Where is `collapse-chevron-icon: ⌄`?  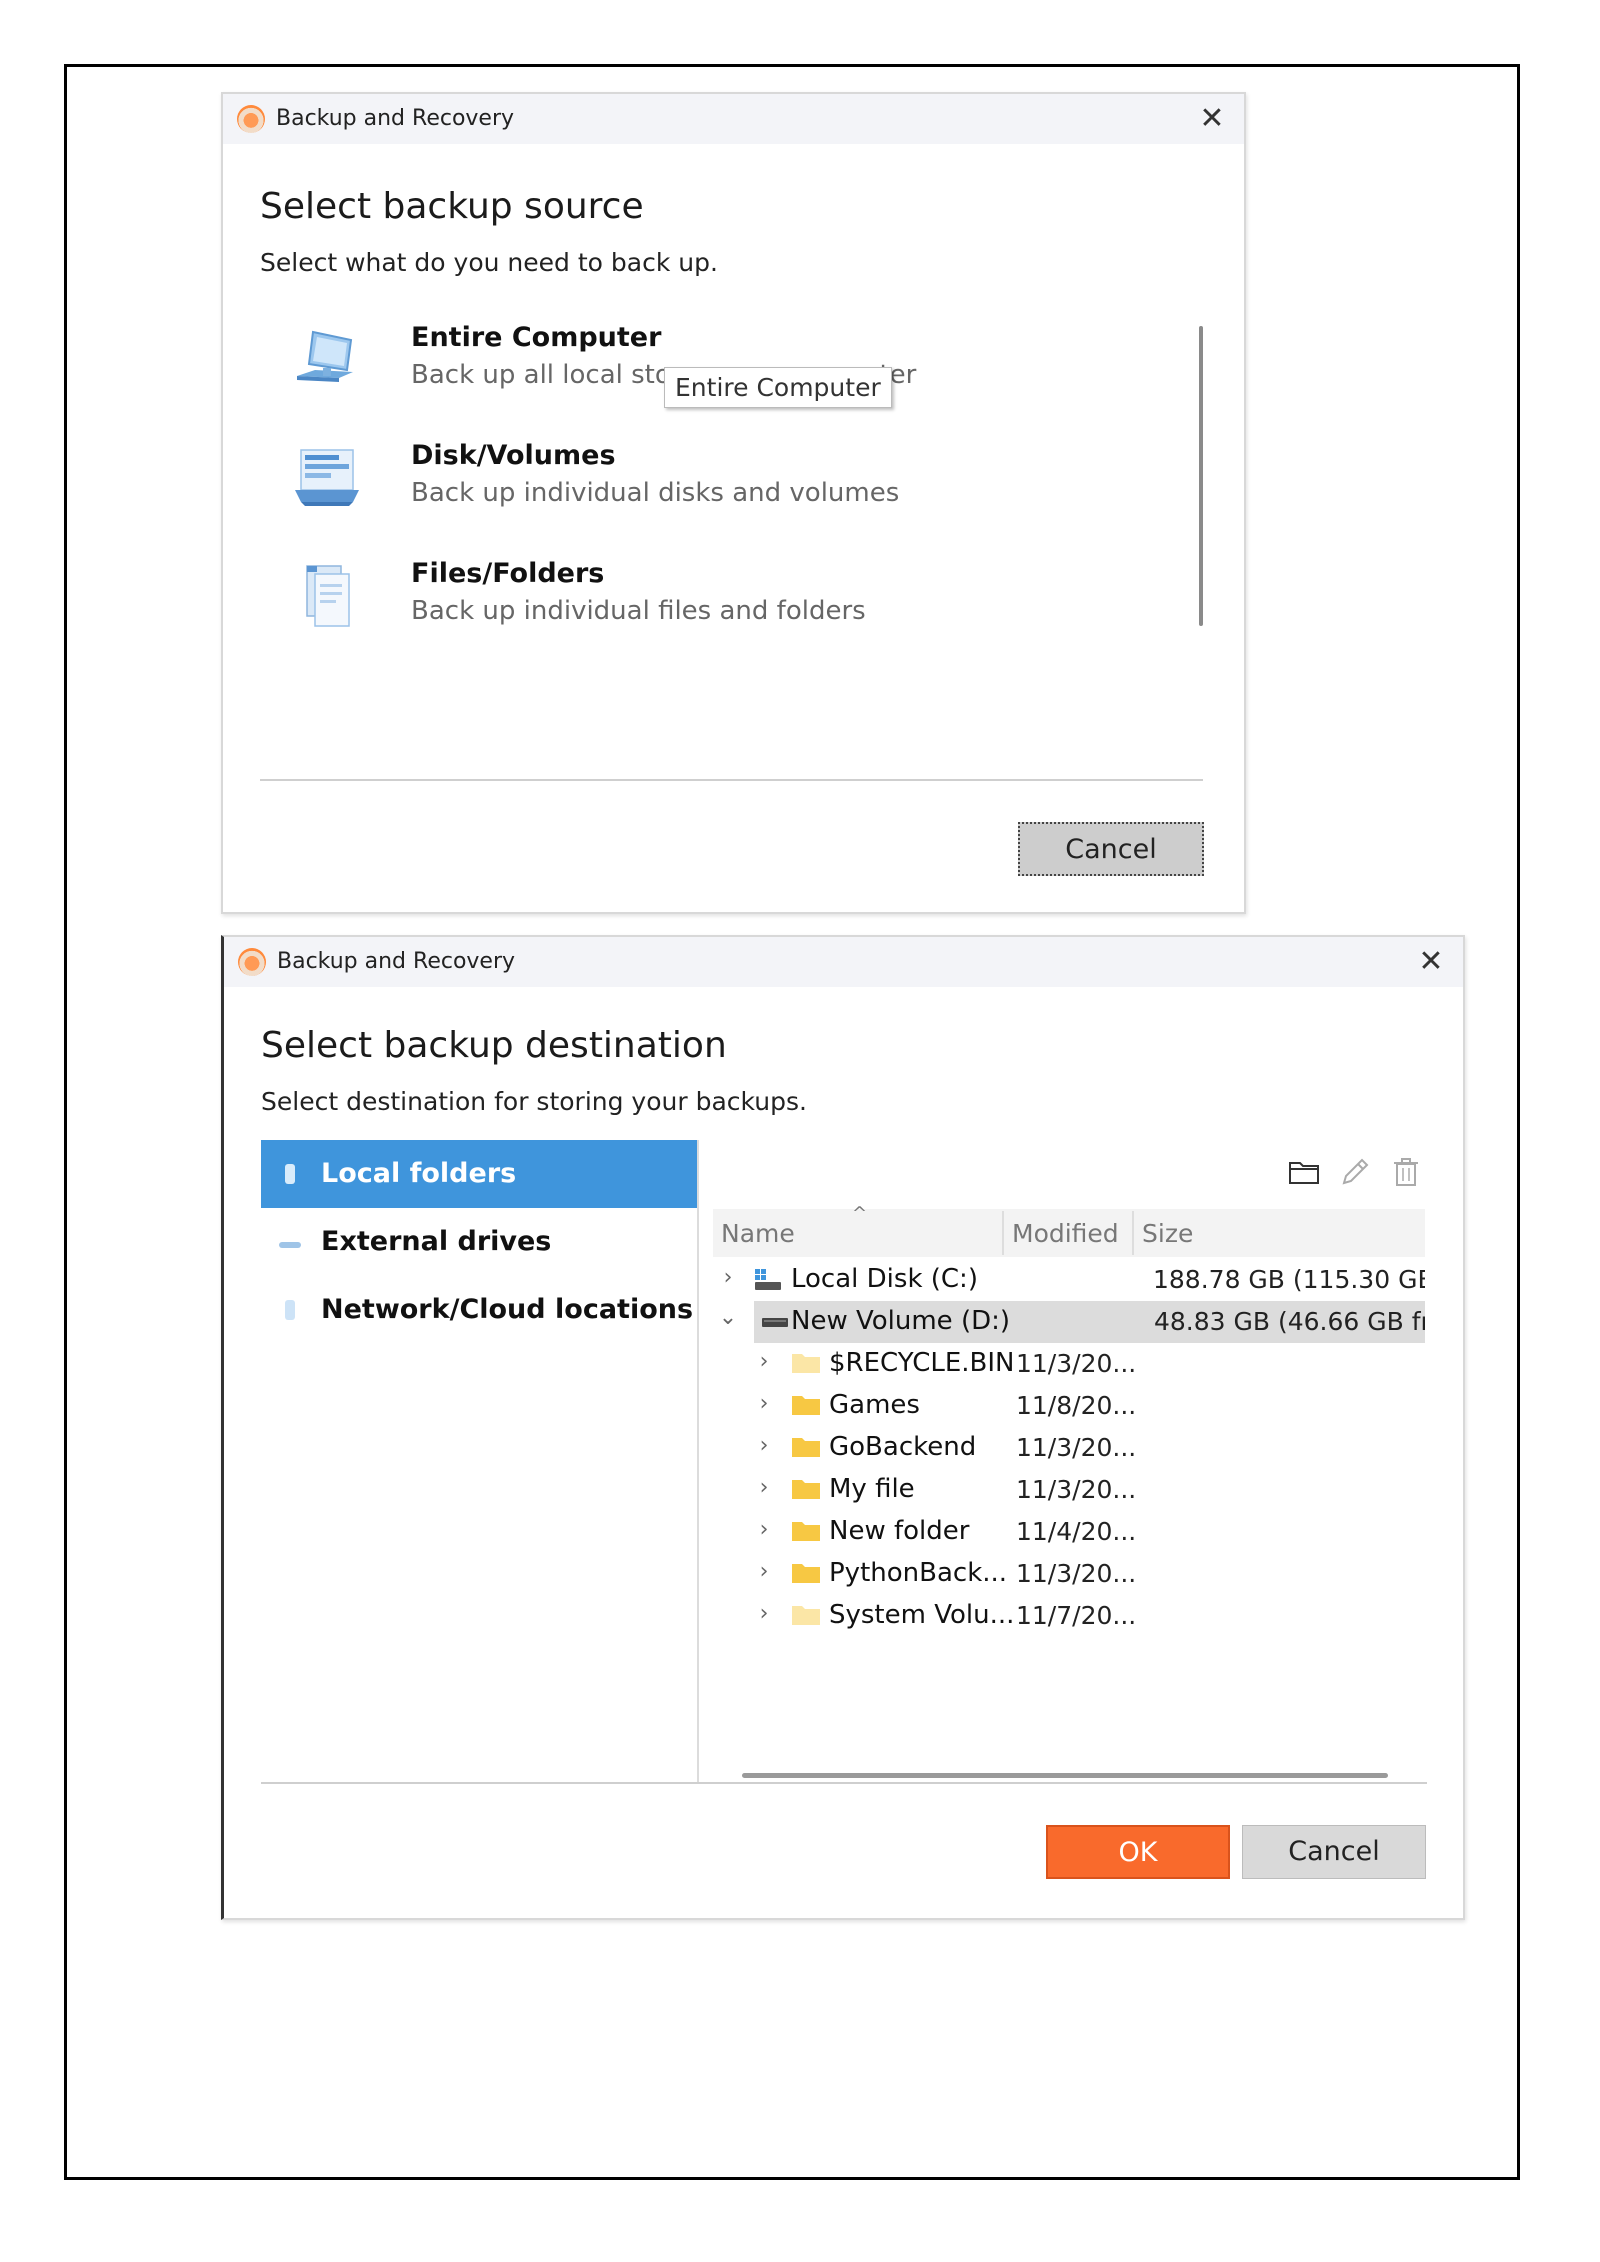 collapse-chevron-icon: ⌄ is located at coordinates (728, 1317).